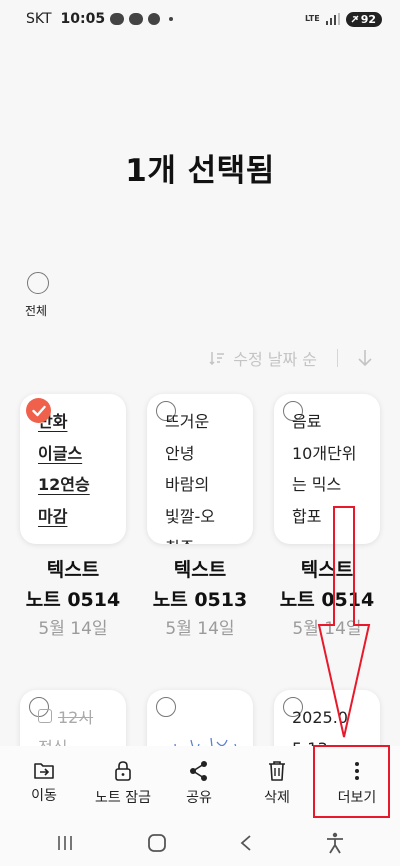 The width and height of the screenshot is (400, 866). Describe the element at coordinates (365, 358) in the screenshot. I see `sort-direction-icon` at that location.